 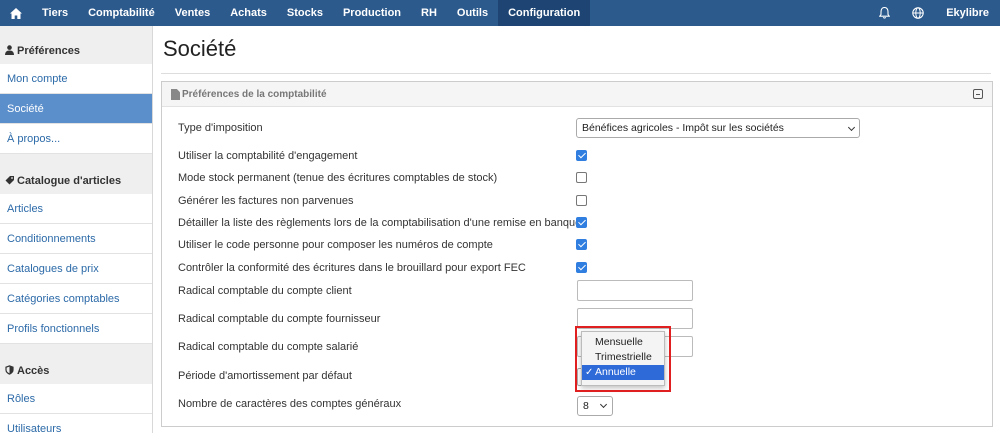 I want to click on nav-outils: Outils, so click(x=472, y=13).